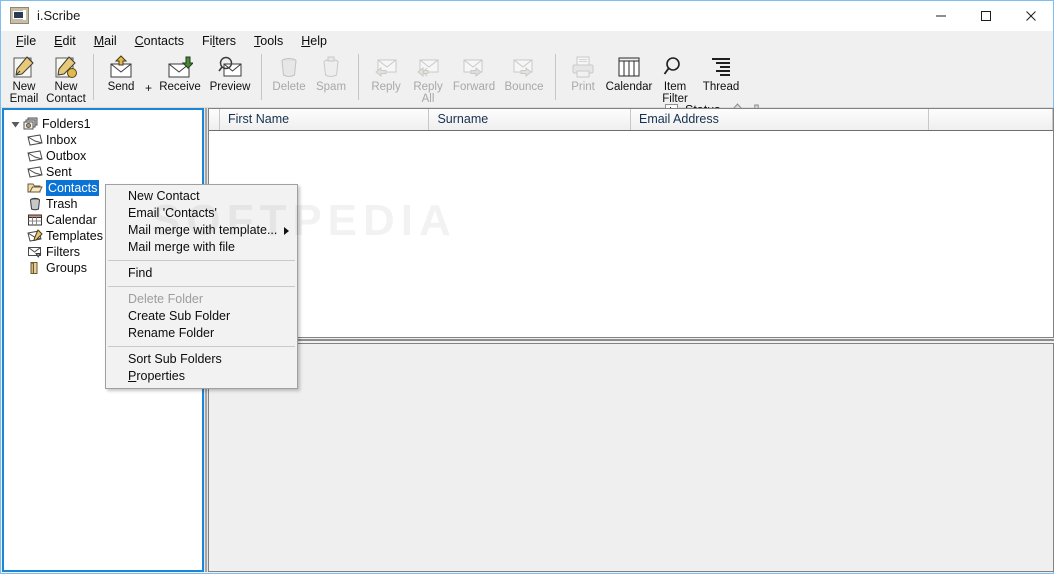 The height and width of the screenshot is (574, 1054). What do you see at coordinates (331, 67) in the screenshot?
I see `spam-icon` at bounding box center [331, 67].